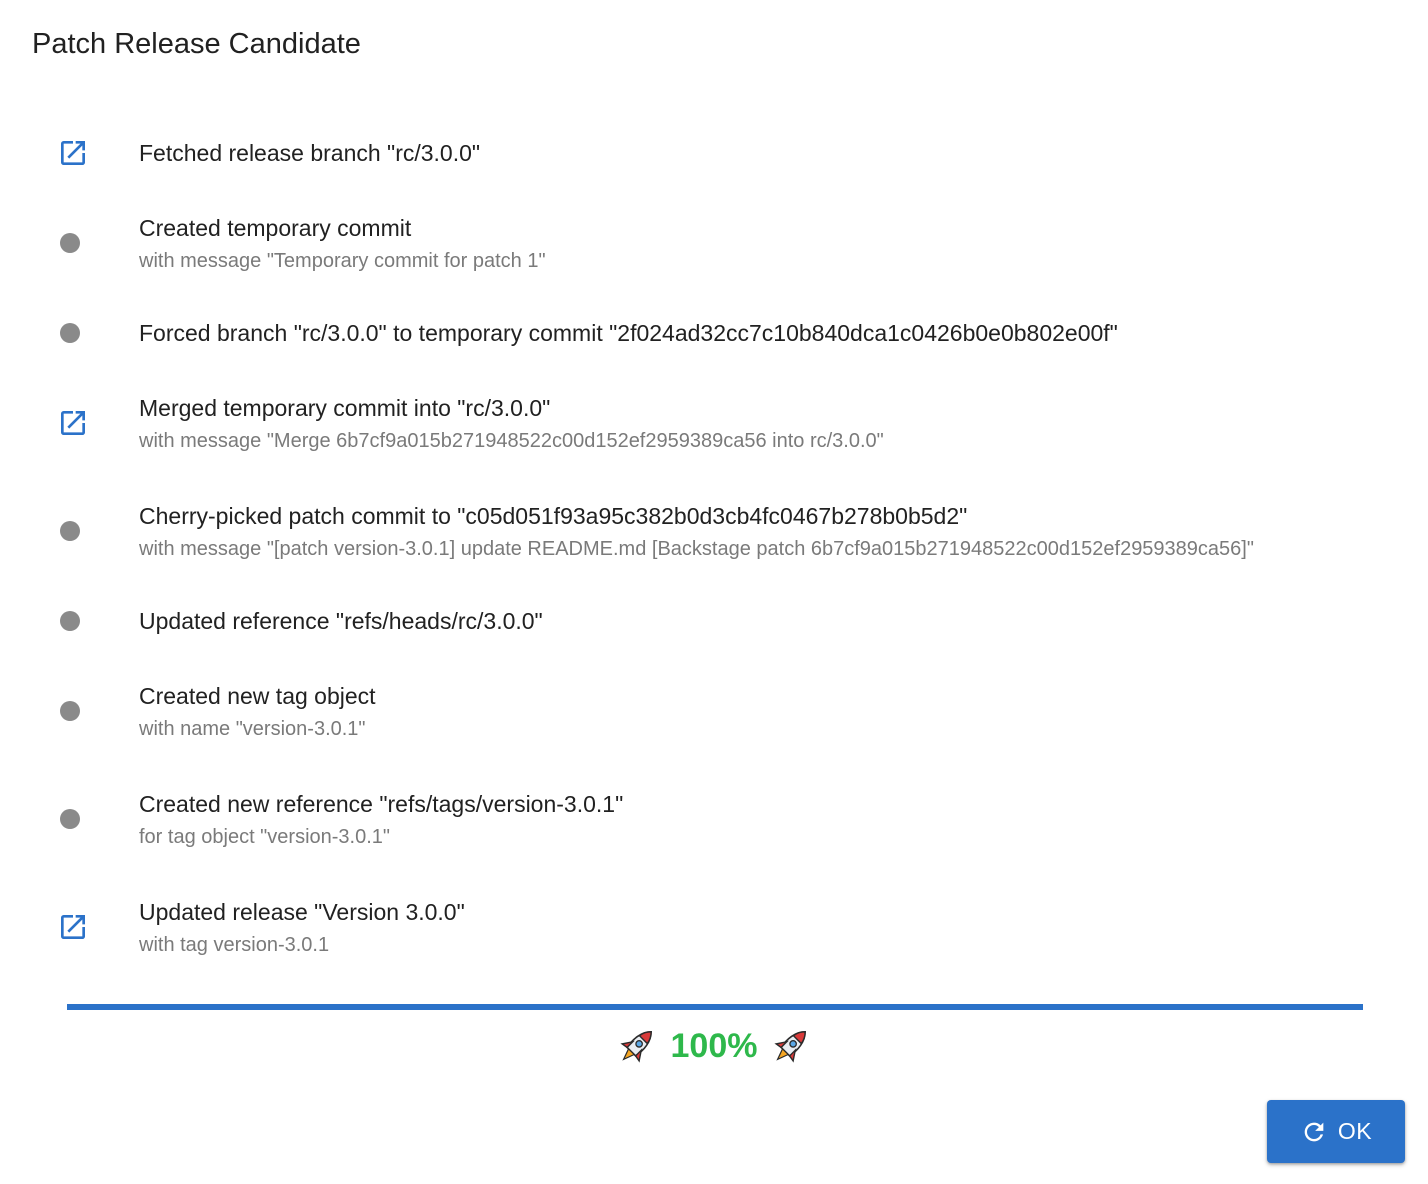 Image resolution: width=1428 pixels, height=1184 pixels. I want to click on step-detail: with name "version-3.0.1", so click(252, 729).